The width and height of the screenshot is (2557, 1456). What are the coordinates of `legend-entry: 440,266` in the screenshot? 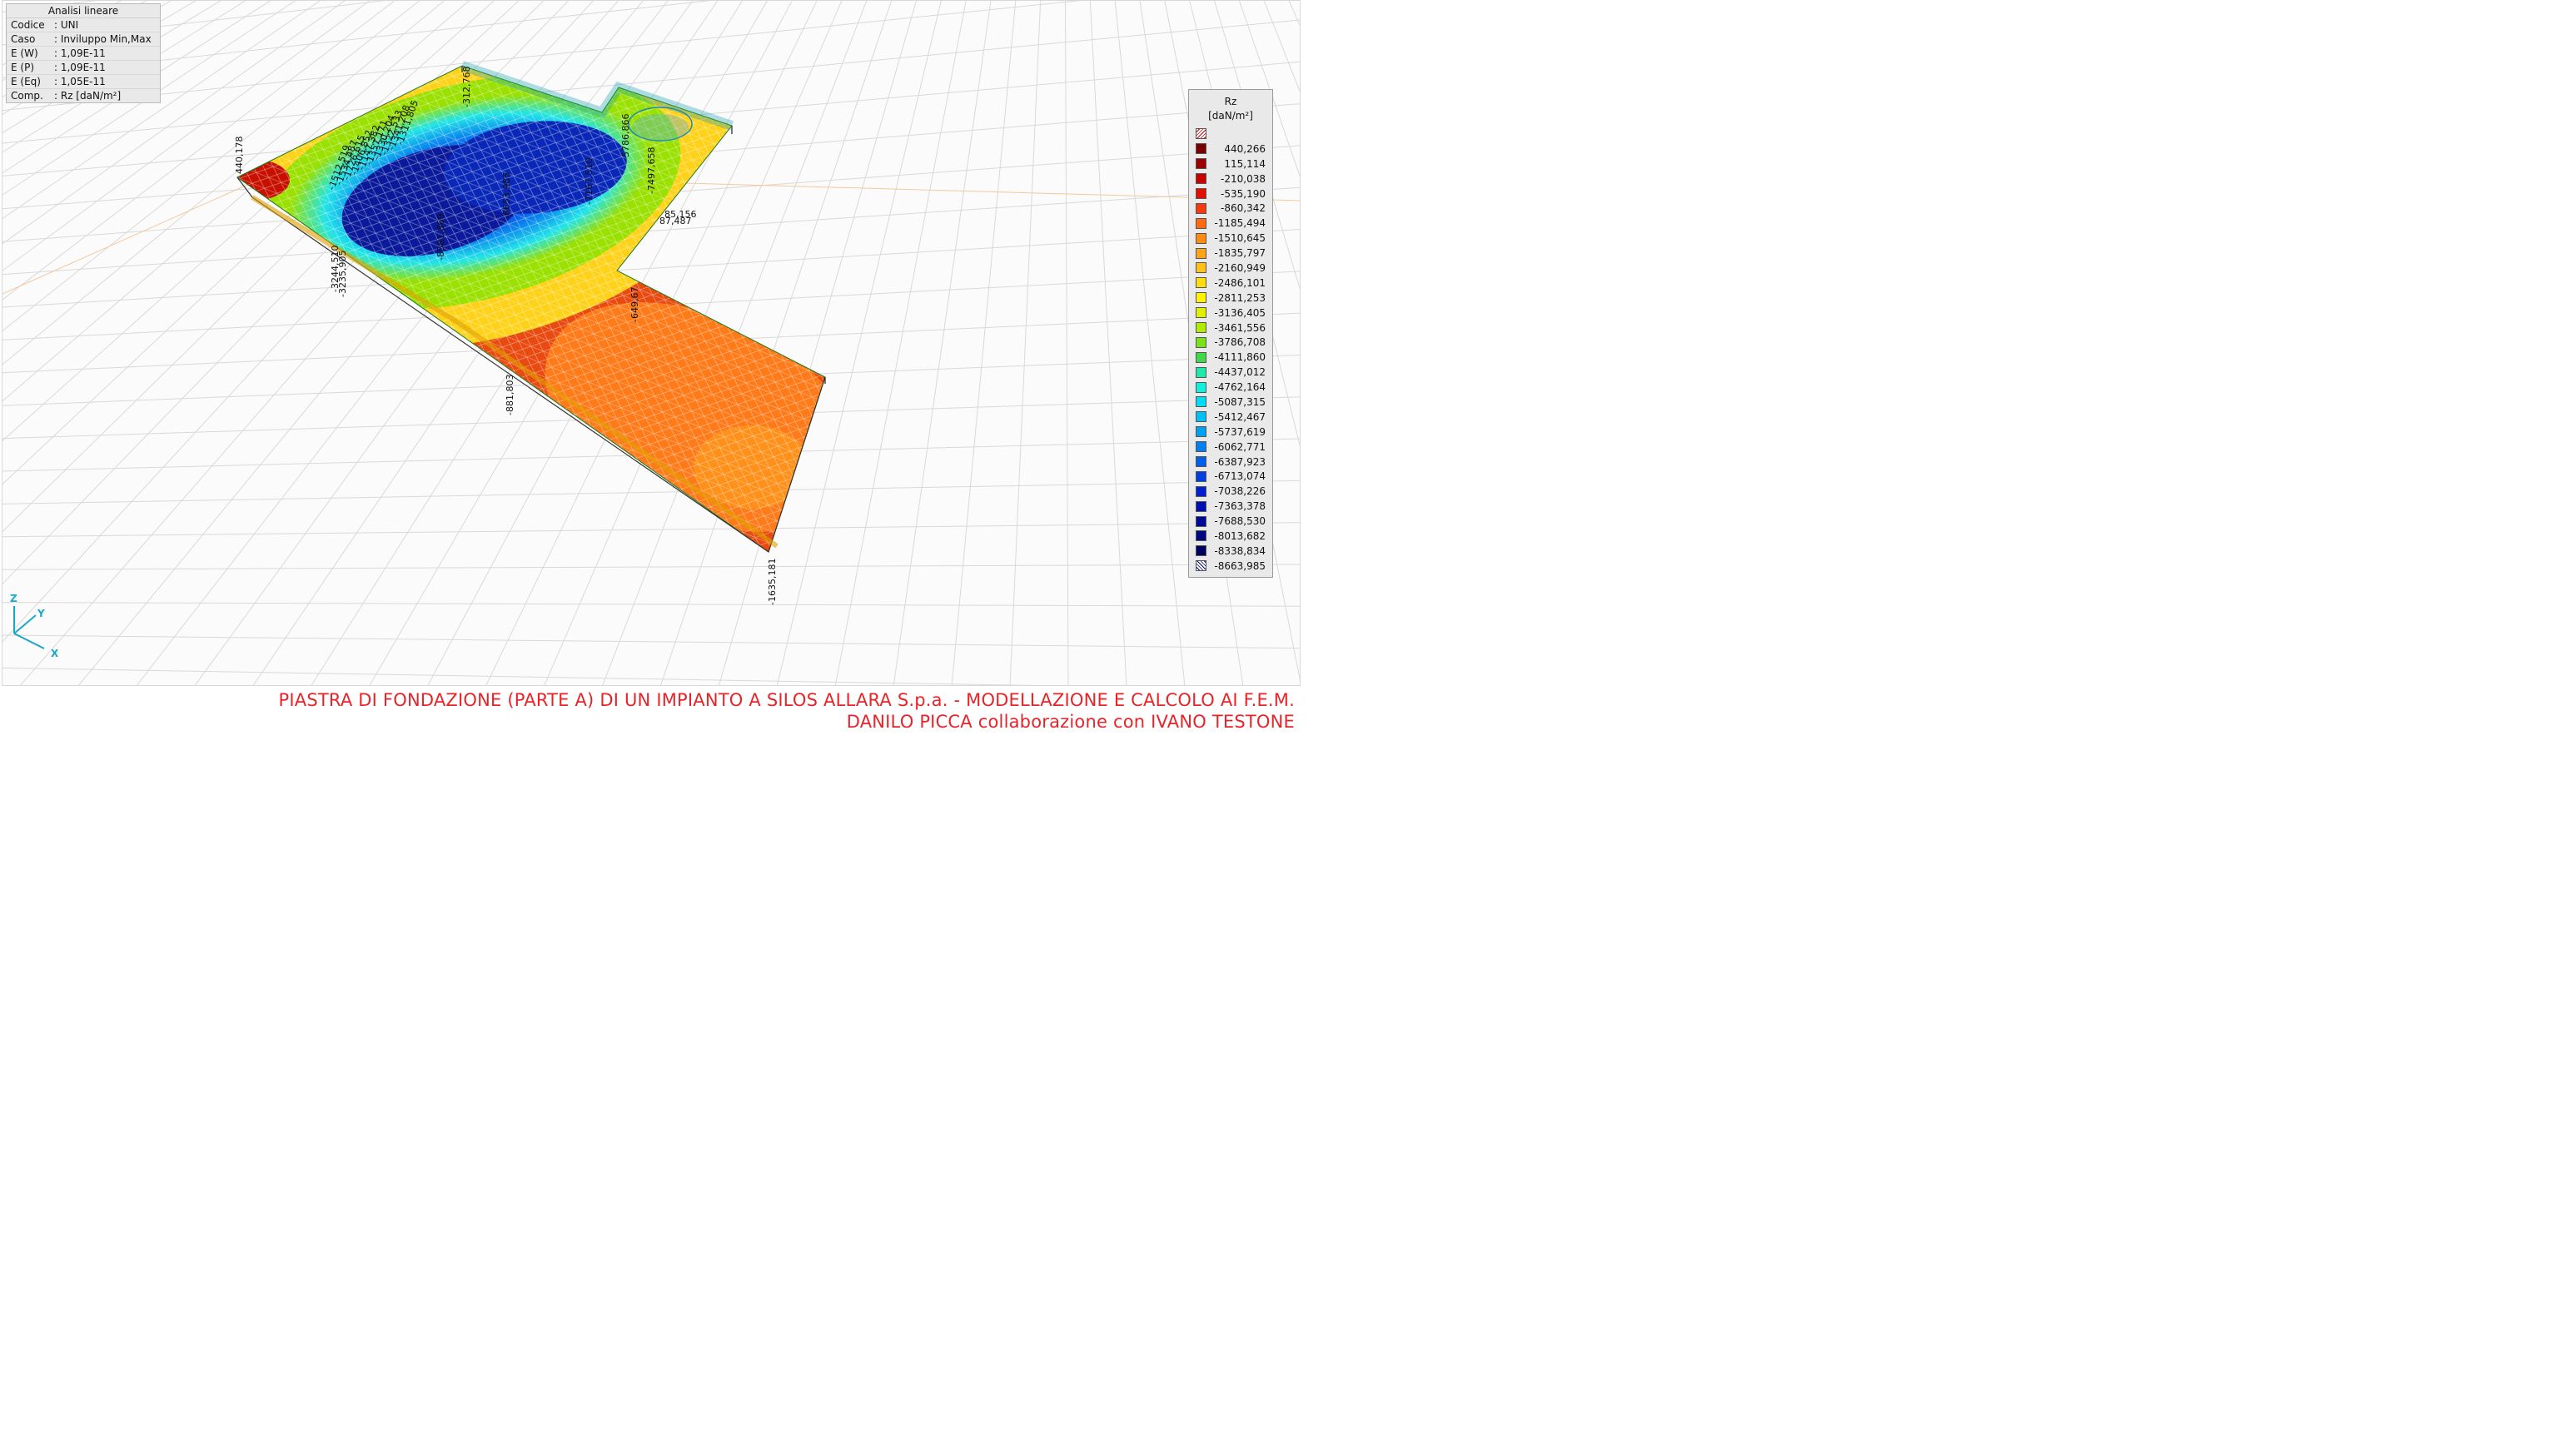 It's located at (1230, 149).